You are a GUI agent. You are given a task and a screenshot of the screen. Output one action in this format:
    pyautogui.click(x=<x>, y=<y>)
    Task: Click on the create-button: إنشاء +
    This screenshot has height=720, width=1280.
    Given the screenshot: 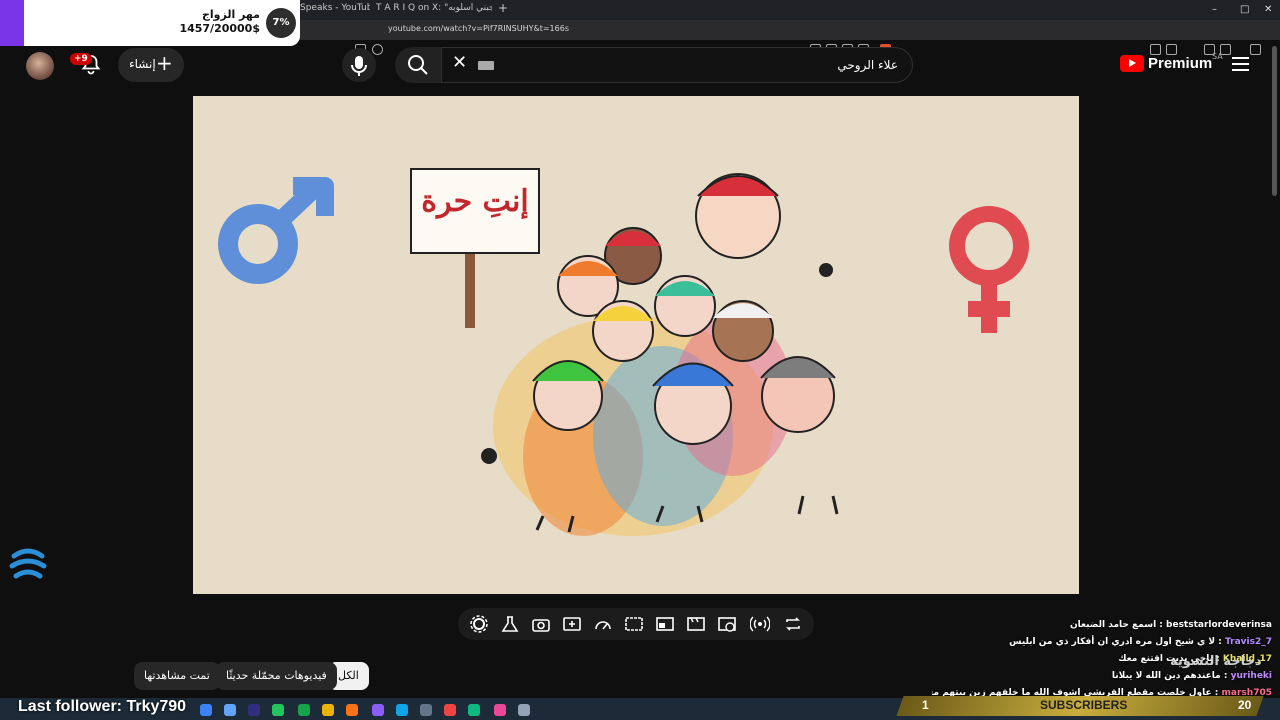 What is the action you would take?
    pyautogui.click(x=151, y=65)
    